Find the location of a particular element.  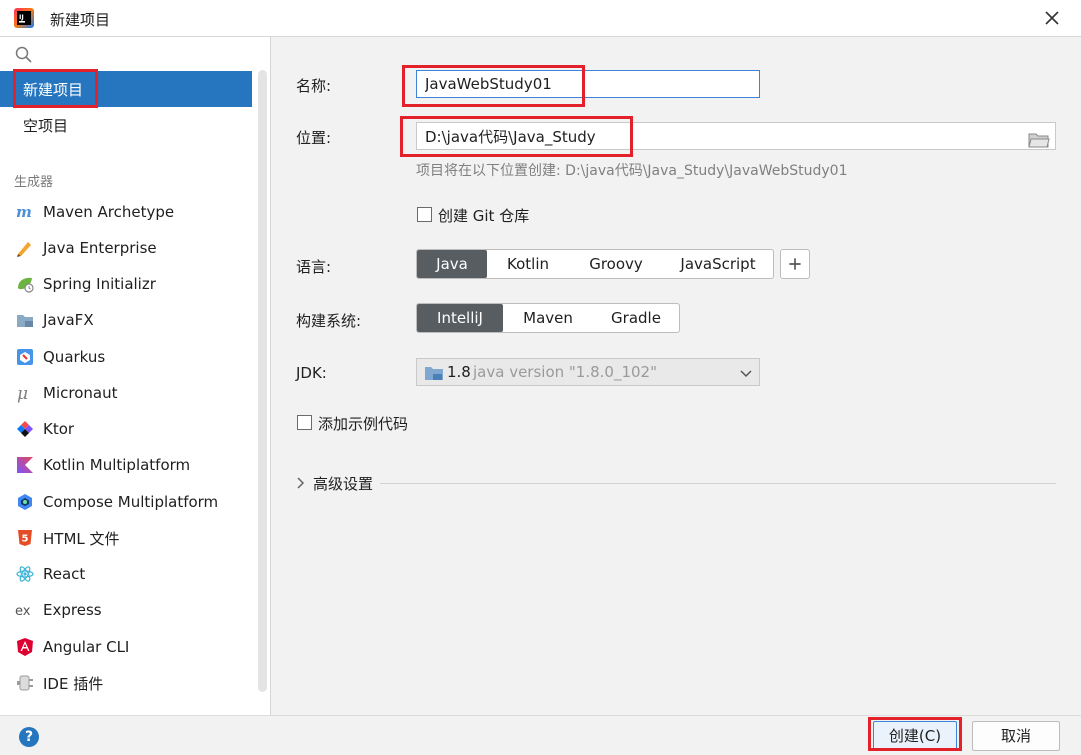

sidebar-item-label: Kotlin Multiplatform is located at coordinates (117, 465).